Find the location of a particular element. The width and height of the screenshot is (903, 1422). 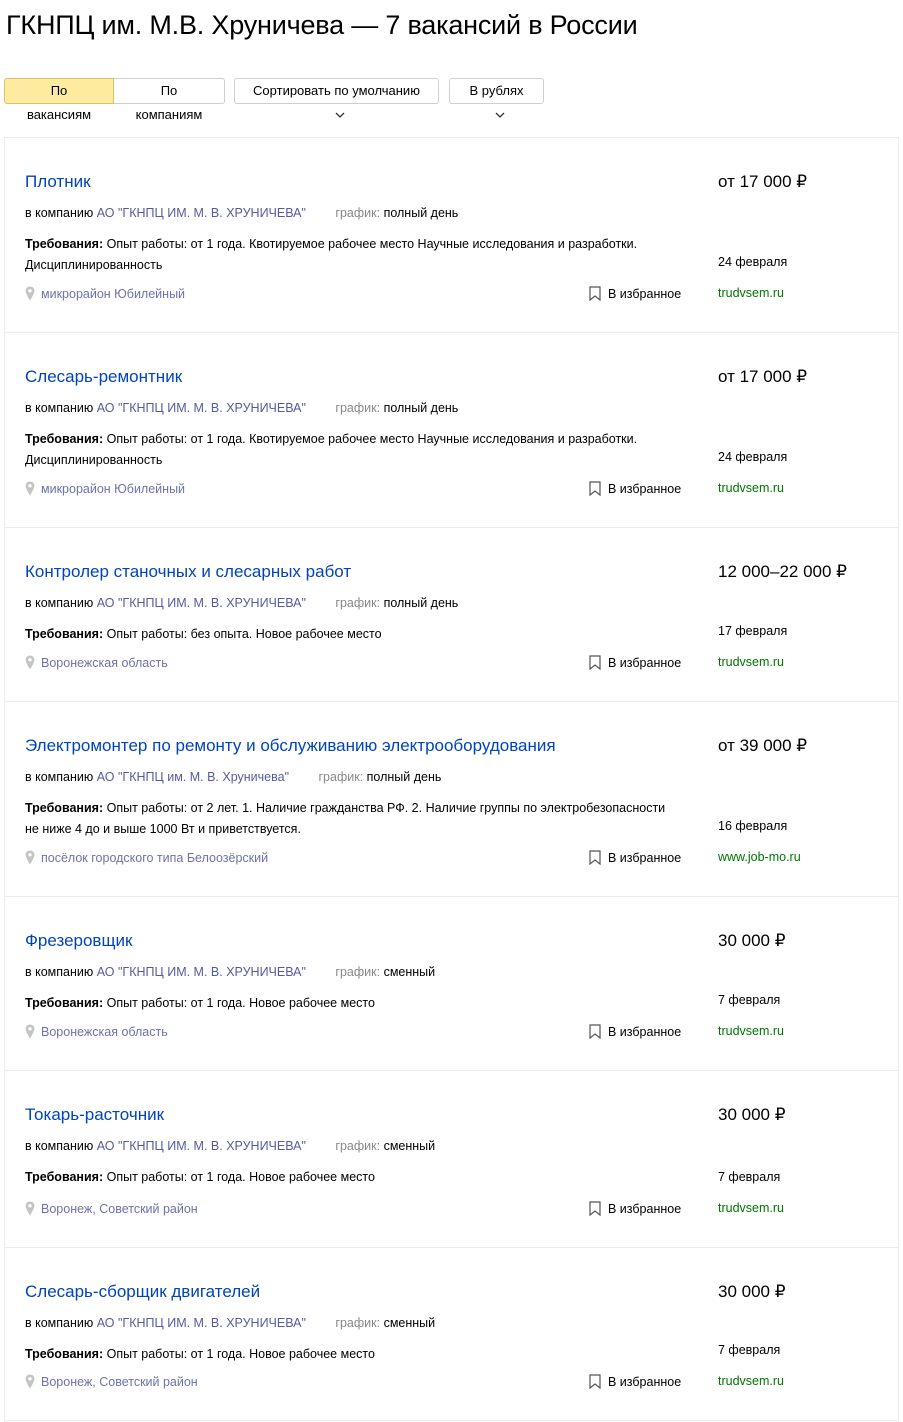

vacancy-title-link: Контролер станочных и слесарных работ is located at coordinates (188, 572).